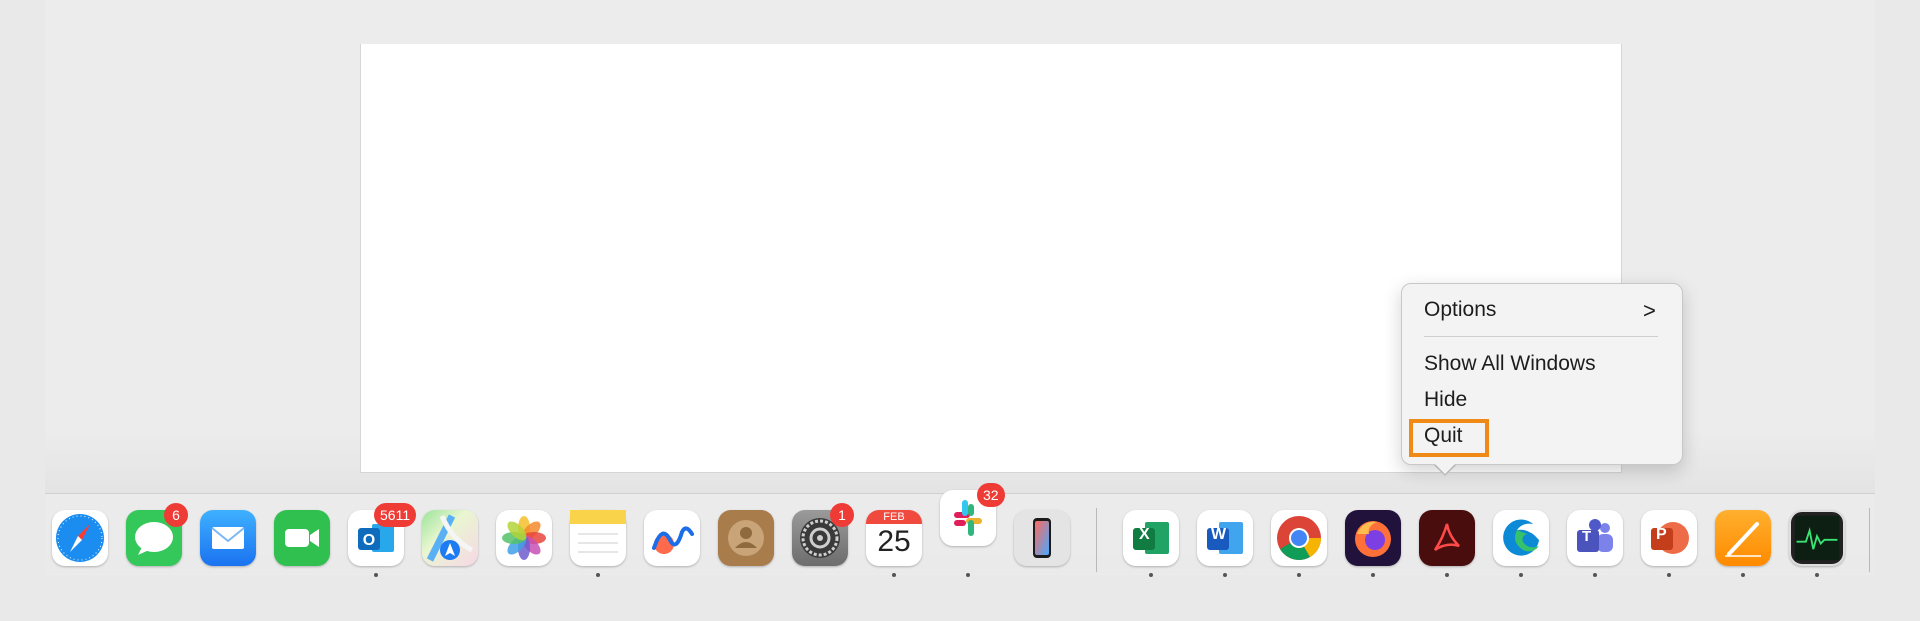  I want to click on dock-app-freeform, so click(672, 538).